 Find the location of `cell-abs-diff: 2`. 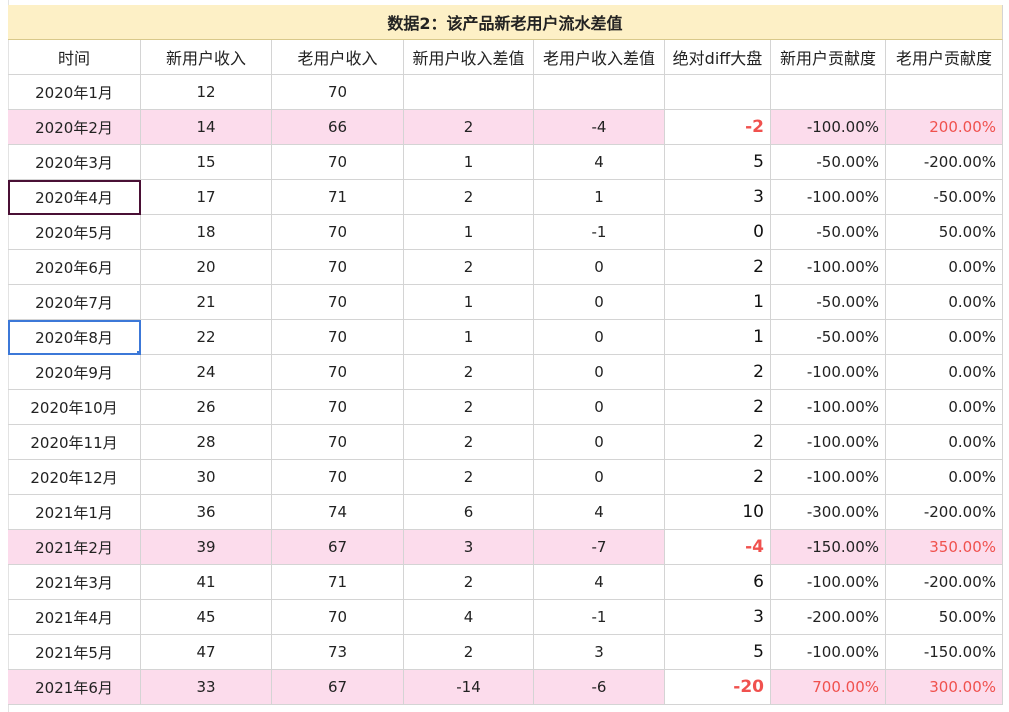

cell-abs-diff: 2 is located at coordinates (718, 477).